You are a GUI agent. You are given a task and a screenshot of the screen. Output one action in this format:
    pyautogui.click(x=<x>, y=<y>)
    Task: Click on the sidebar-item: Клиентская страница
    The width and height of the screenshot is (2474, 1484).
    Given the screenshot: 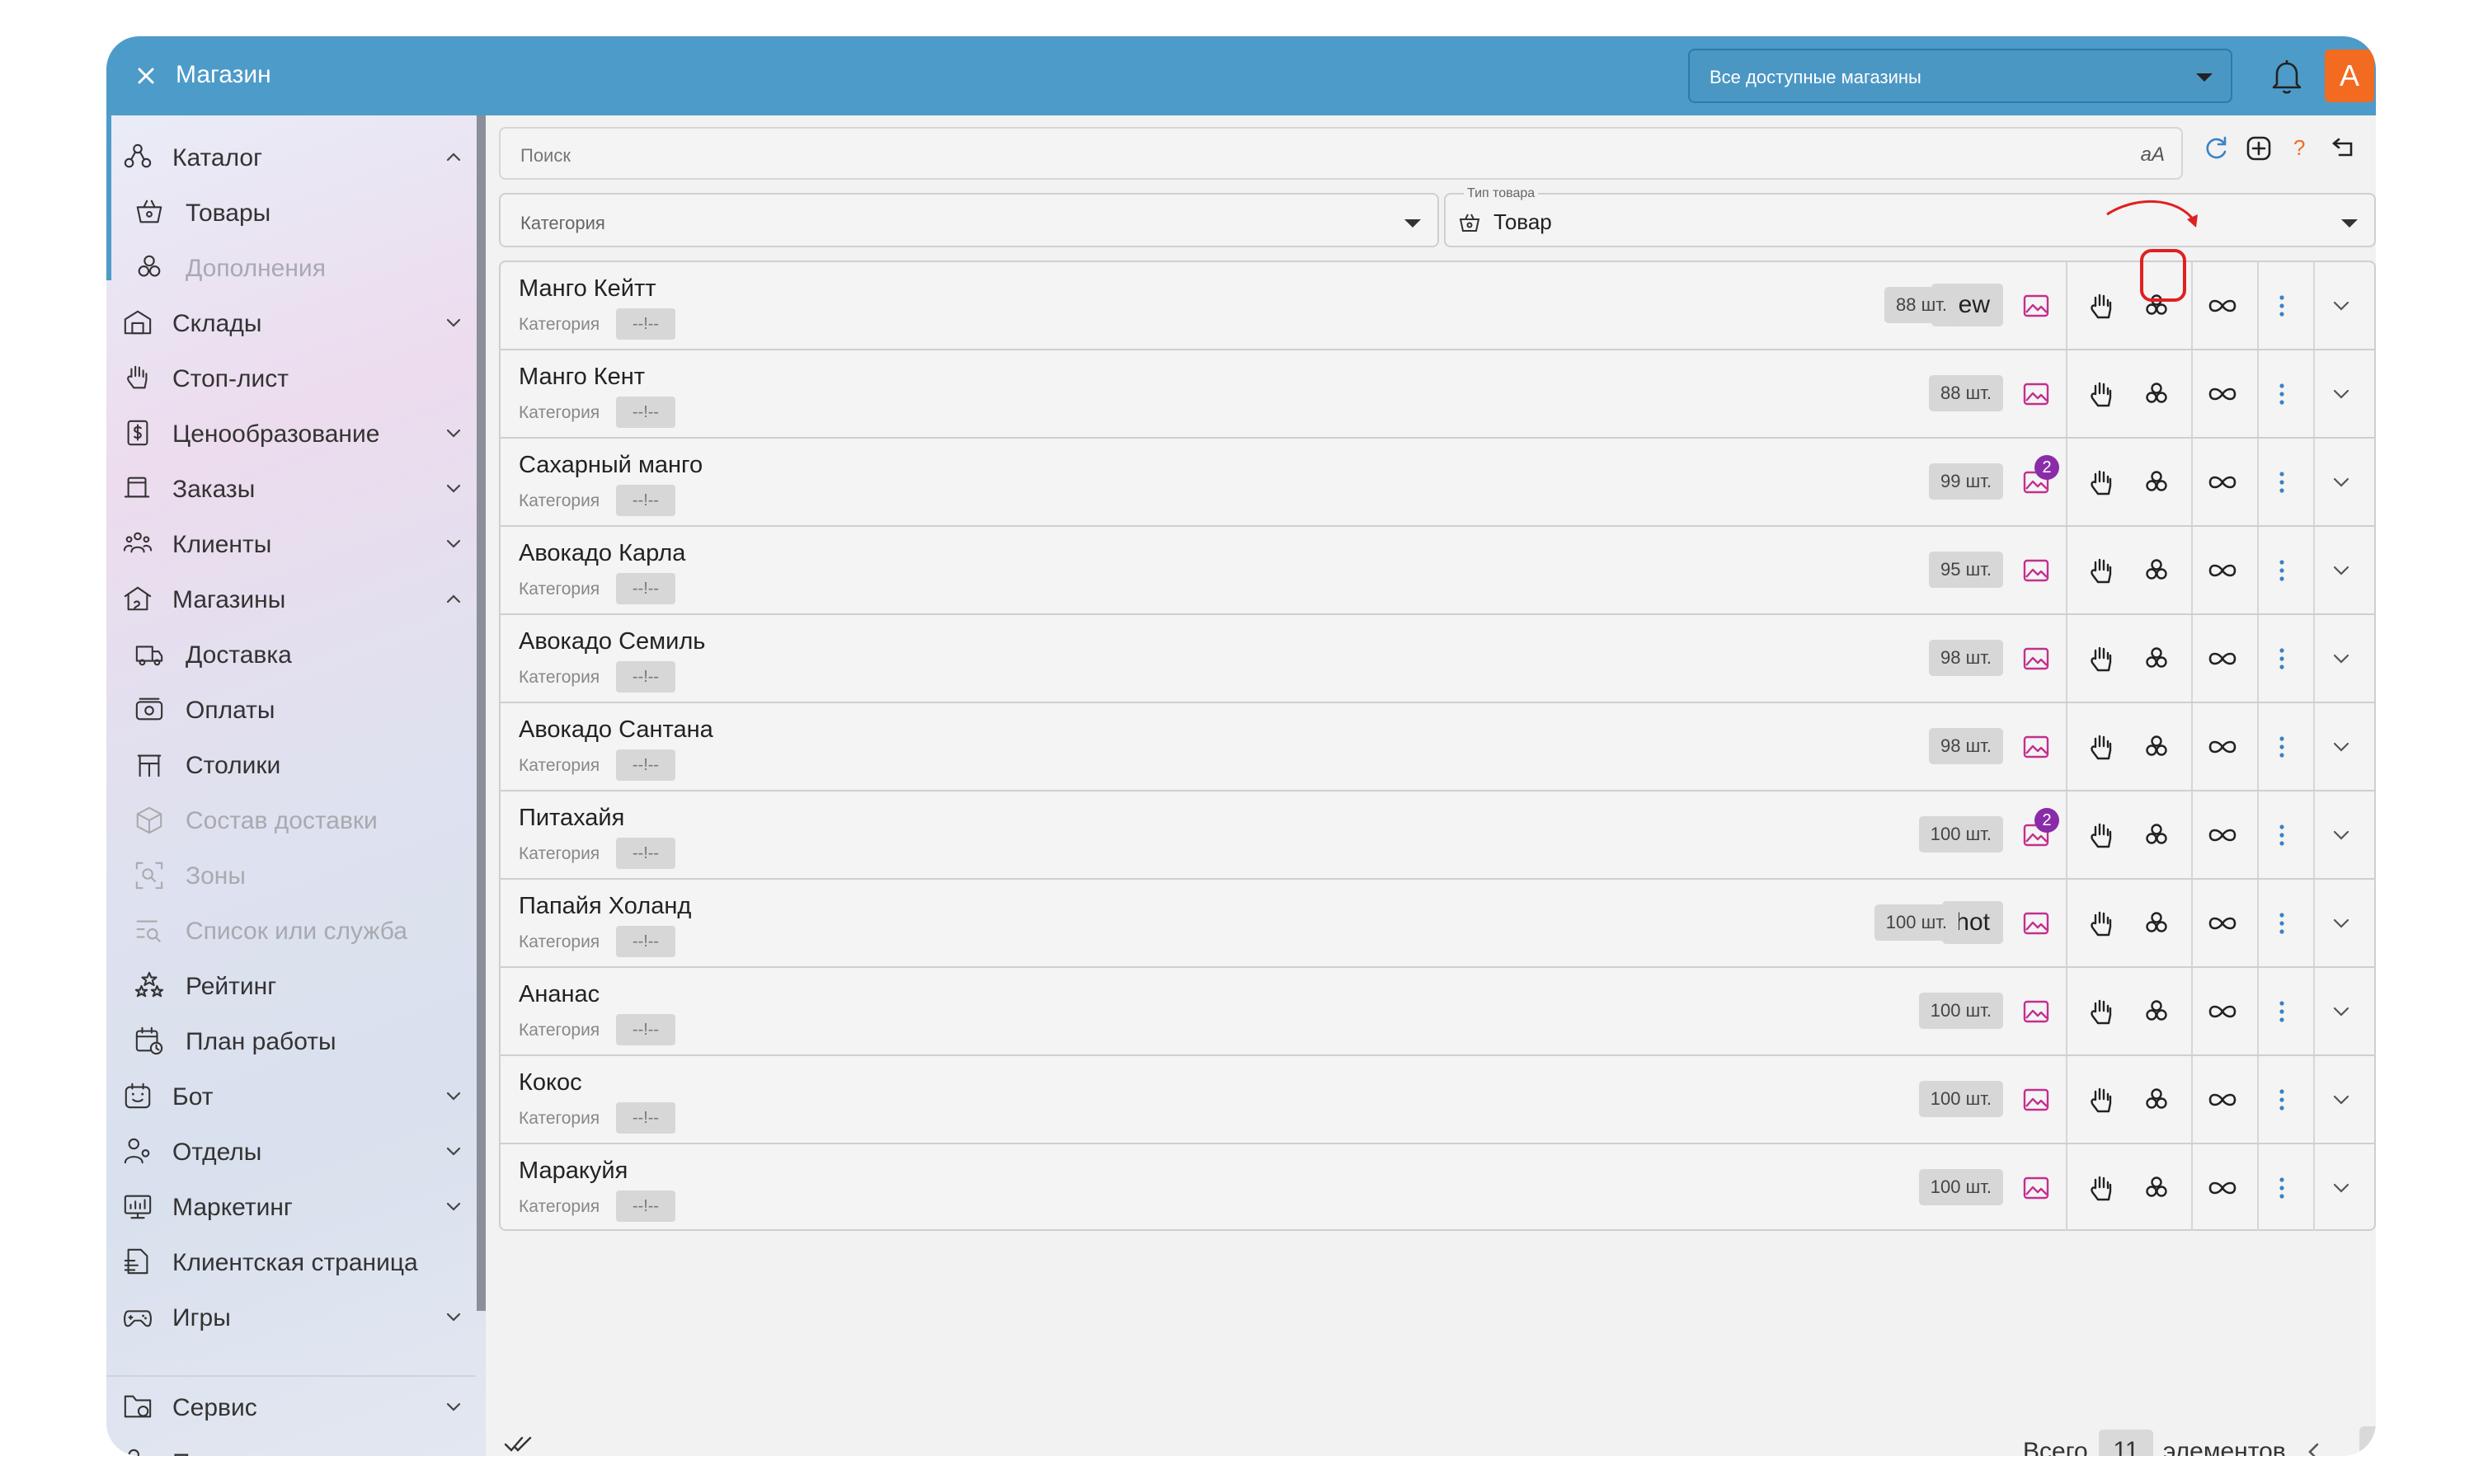 What is the action you would take?
    pyautogui.click(x=289, y=1261)
    